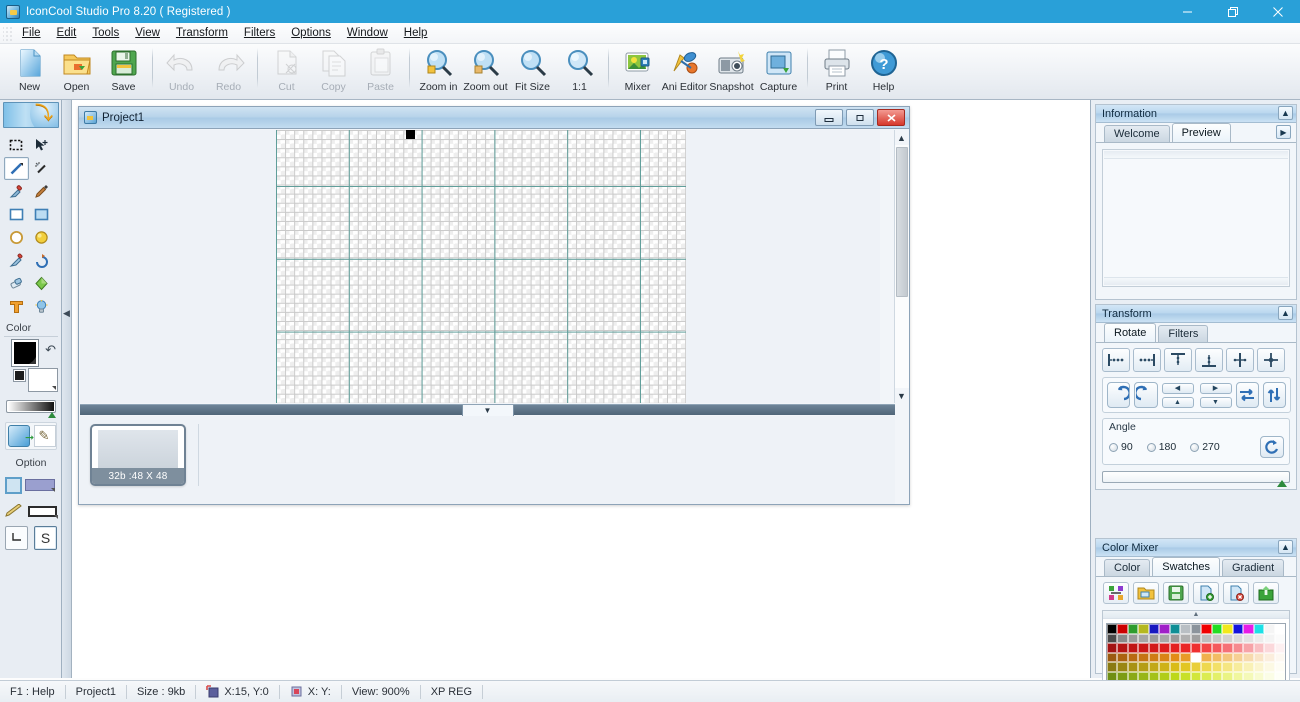 This screenshot has height=702, width=1300. Describe the element at coordinates (202, 33) in the screenshot. I see `menu-transform: Transform` at that location.